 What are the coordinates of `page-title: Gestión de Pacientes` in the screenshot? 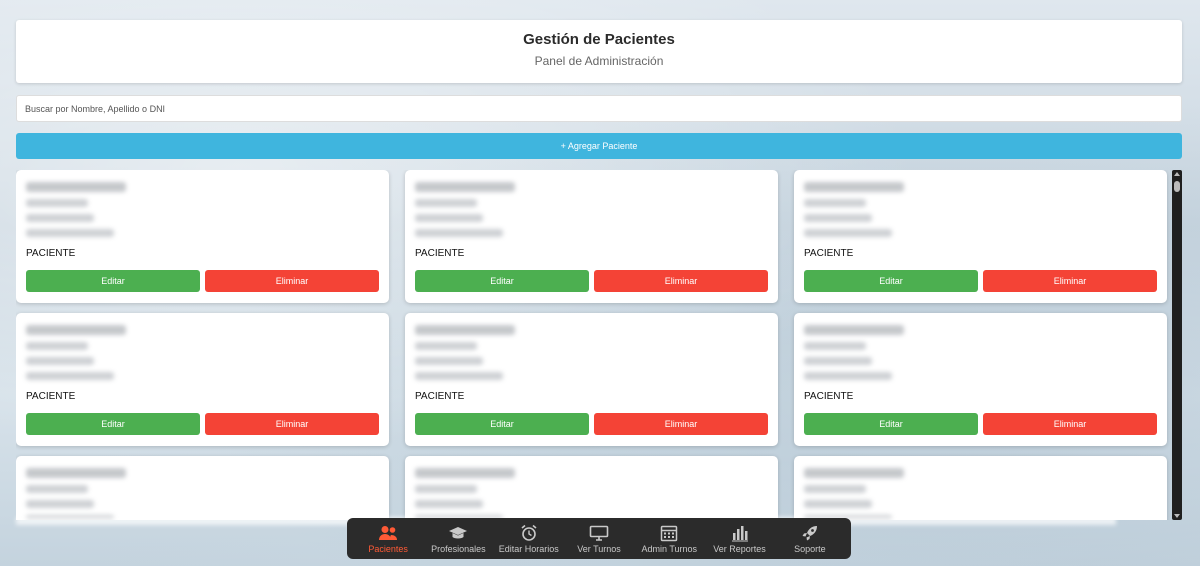 It's located at (599, 39).